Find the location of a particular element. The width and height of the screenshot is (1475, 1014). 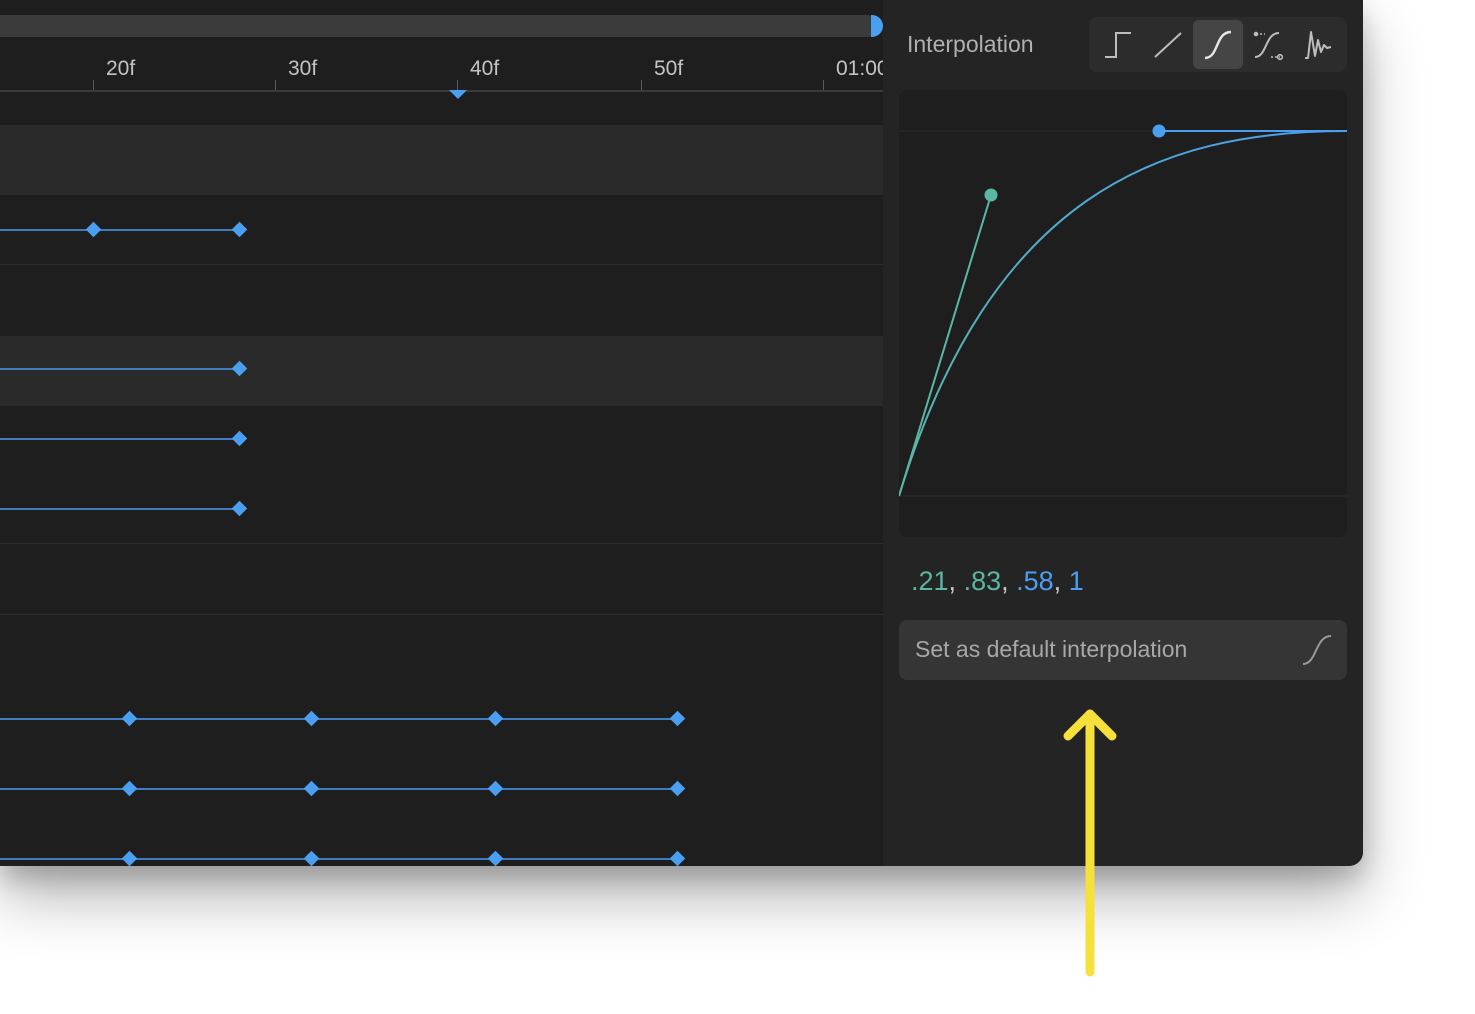

interp-spring-button is located at coordinates (1318, 44).